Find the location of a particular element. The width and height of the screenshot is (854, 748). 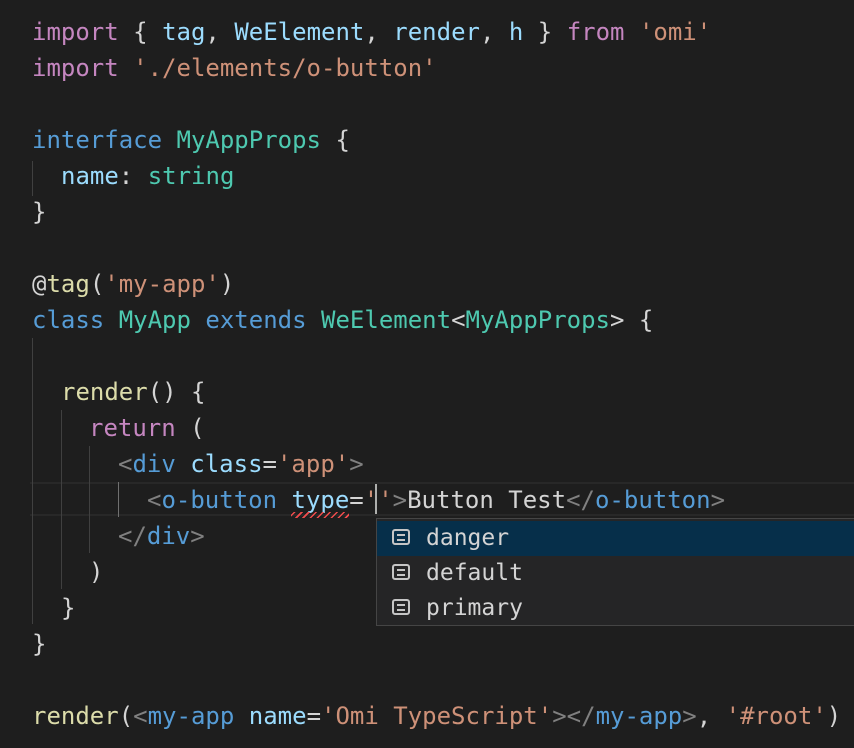

tag-bracket: ></ is located at coordinates (574, 716).